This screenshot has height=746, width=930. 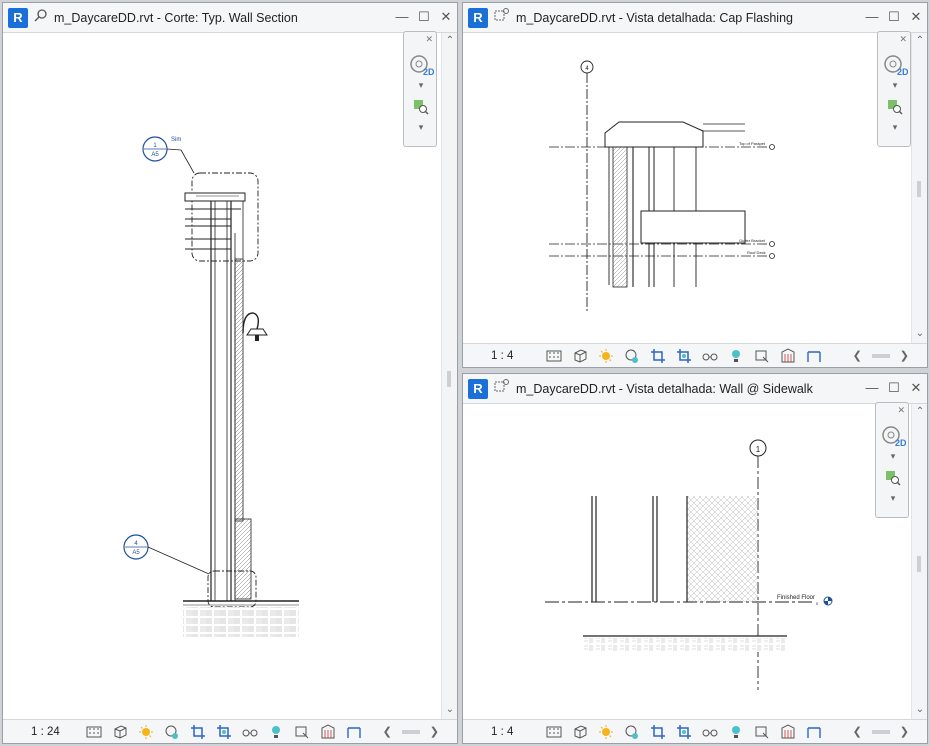 What do you see at coordinates (761, 254) in the screenshot?
I see `level-head: Roof Deck` at bounding box center [761, 254].